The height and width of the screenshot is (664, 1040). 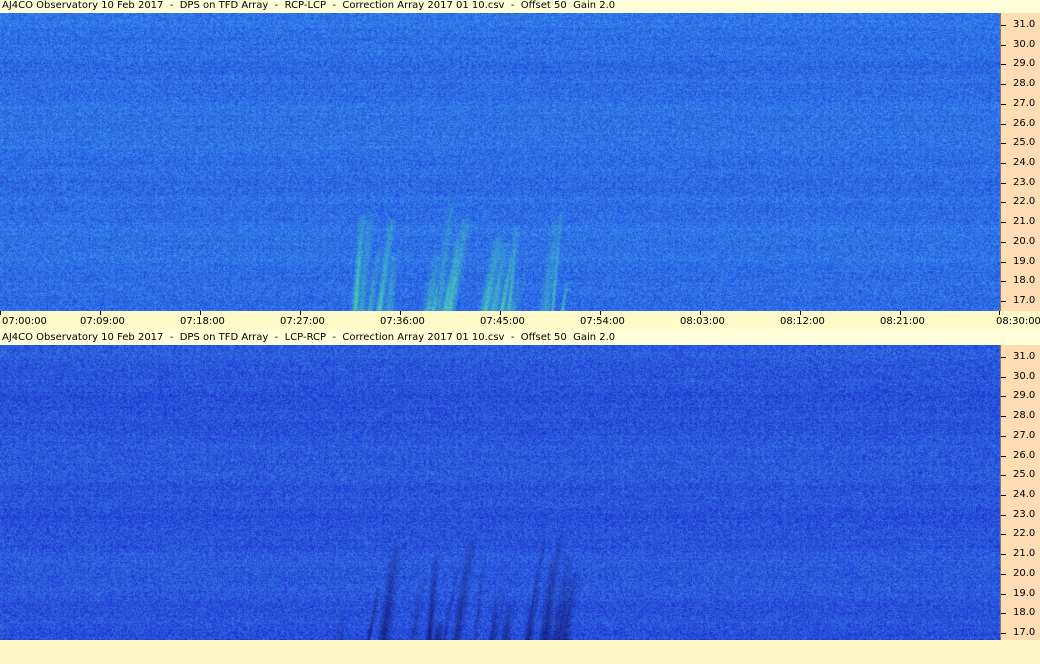 I want to click on x-tick-label: 07:09:00, so click(x=102, y=321).